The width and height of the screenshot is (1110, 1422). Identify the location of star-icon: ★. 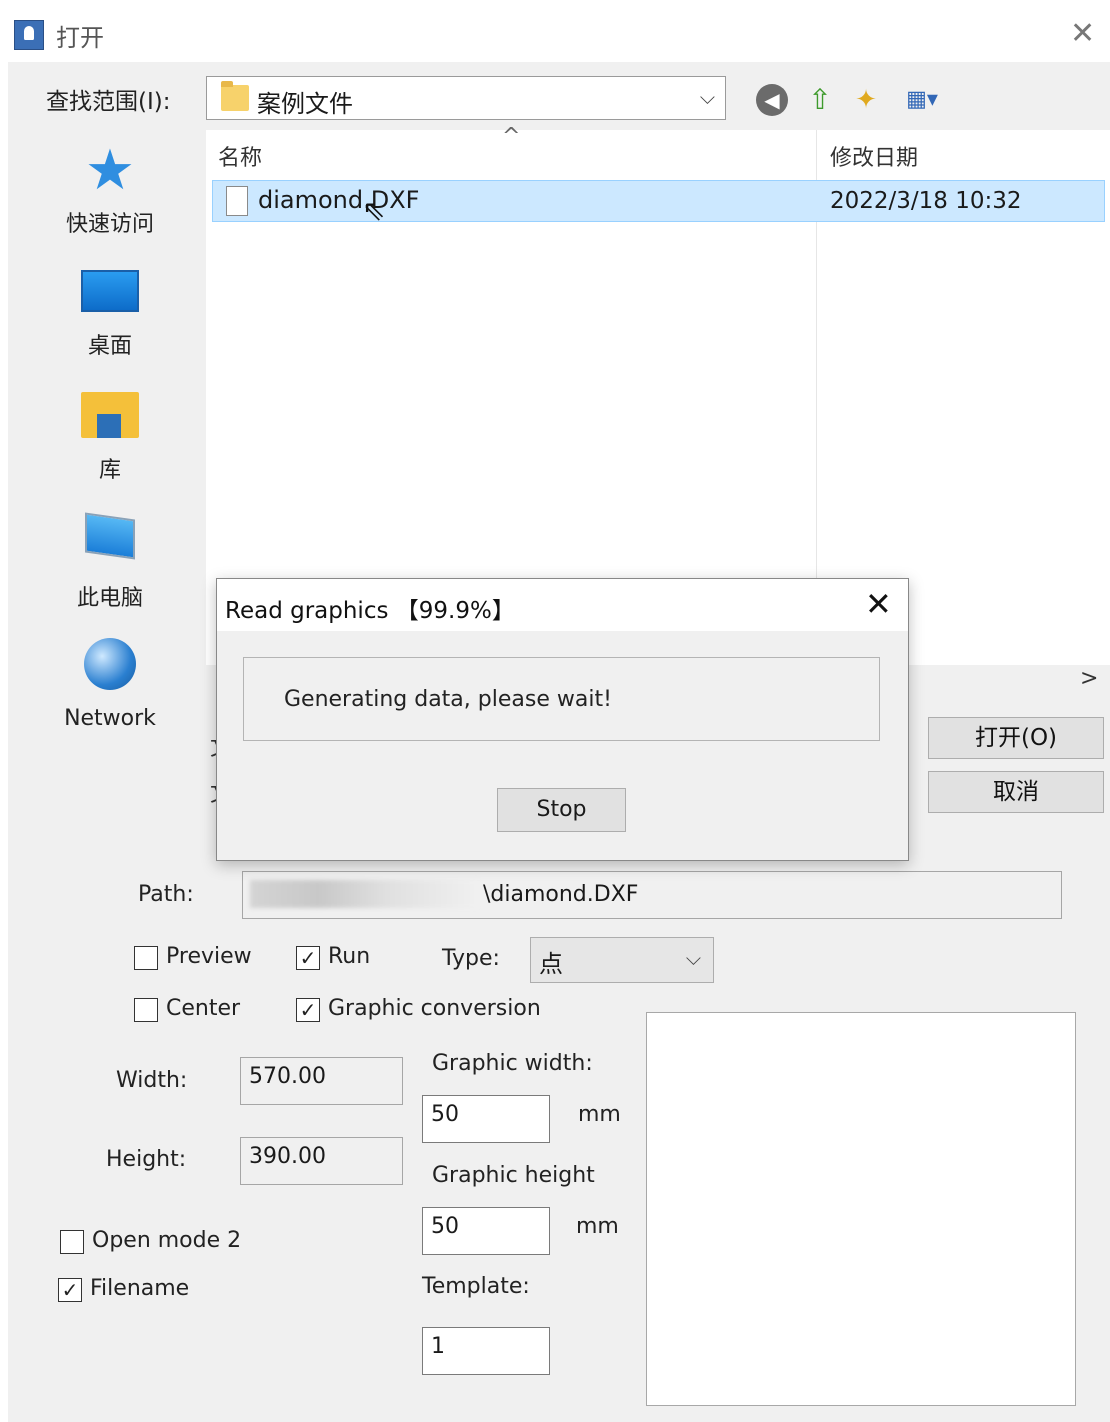
(110, 170).